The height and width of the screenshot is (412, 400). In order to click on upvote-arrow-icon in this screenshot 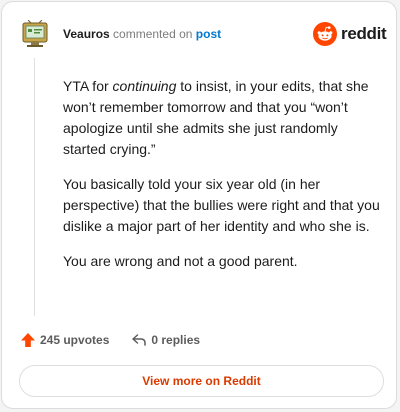, I will do `click(28, 340)`.